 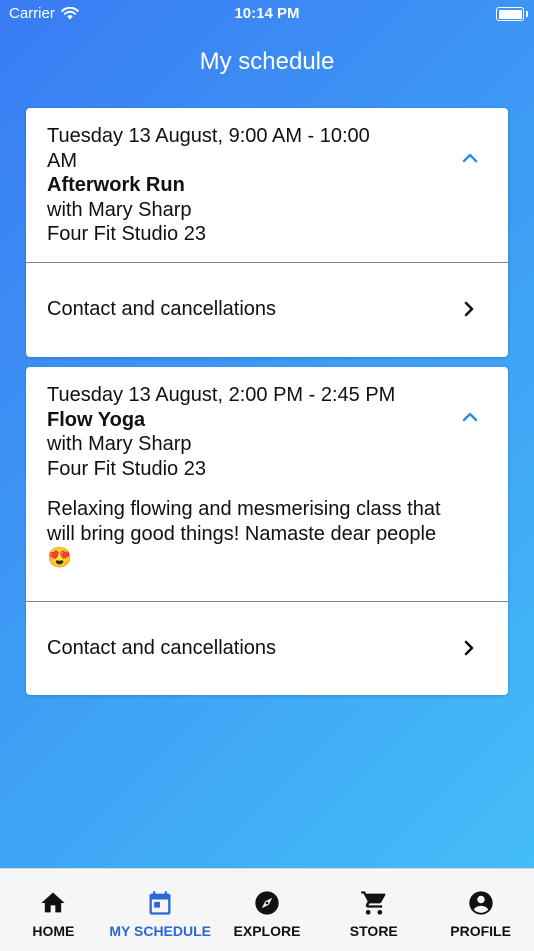 I want to click on tab-profile: PROFILE, so click(x=480, y=910).